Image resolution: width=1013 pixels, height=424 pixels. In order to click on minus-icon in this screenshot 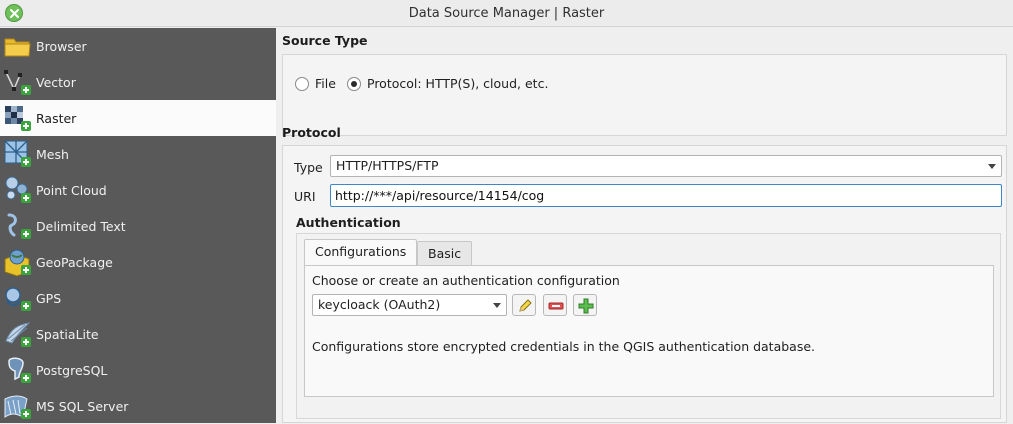, I will do `click(556, 306)`.